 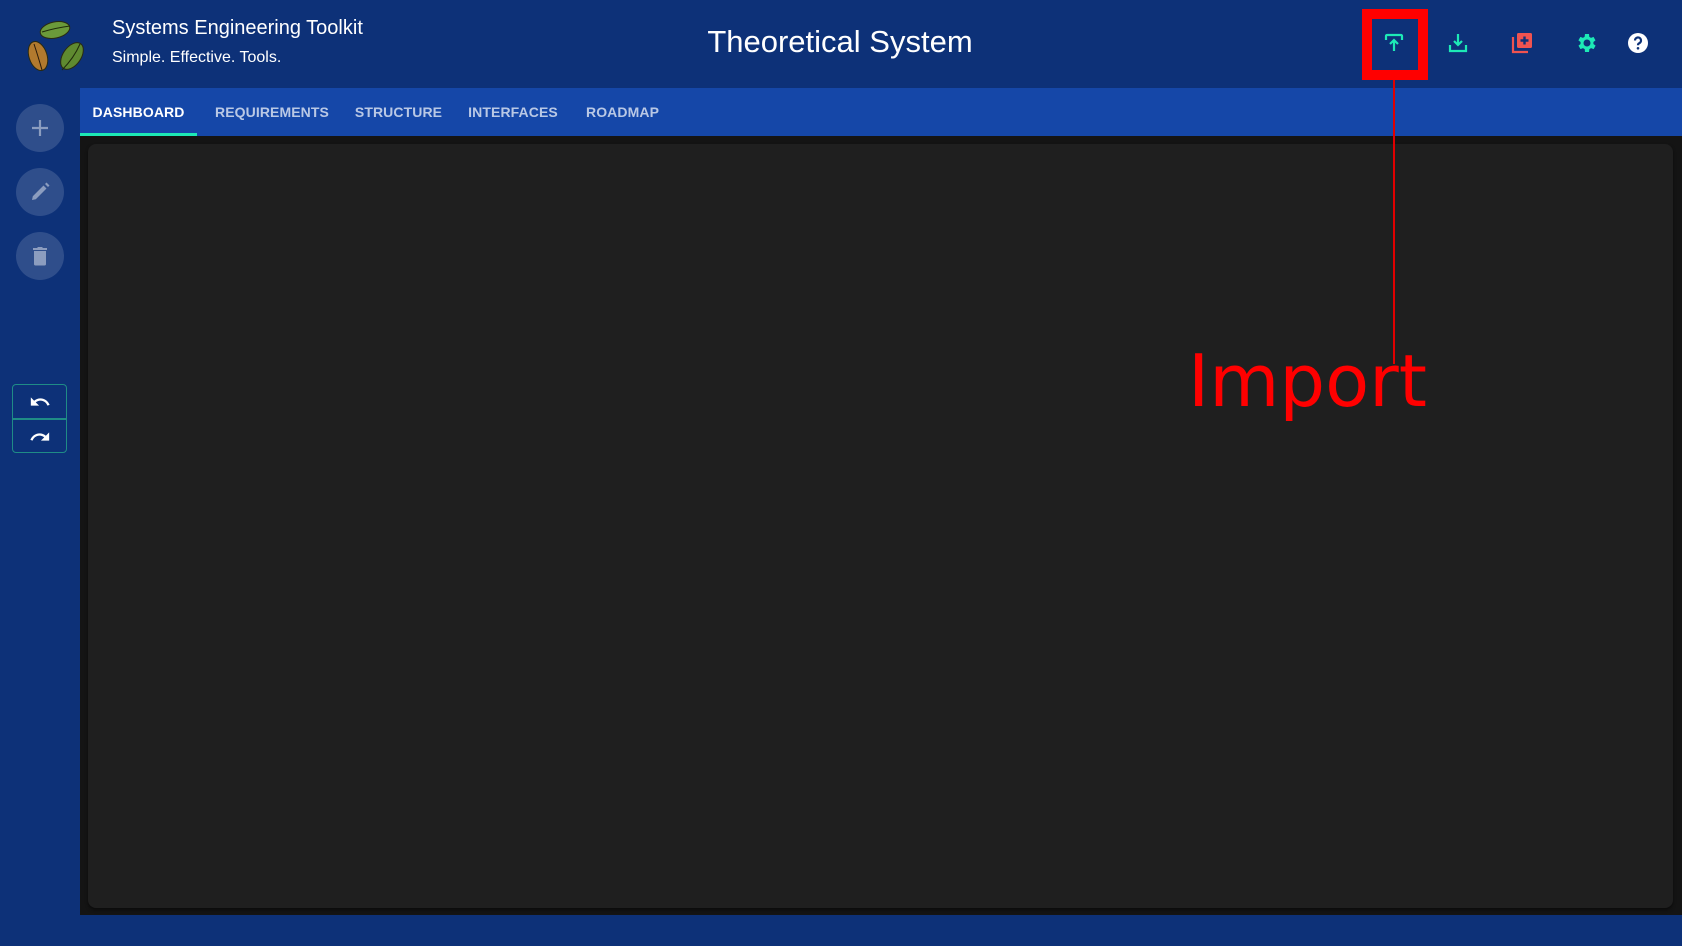 I want to click on edit-button, so click(x=40, y=192).